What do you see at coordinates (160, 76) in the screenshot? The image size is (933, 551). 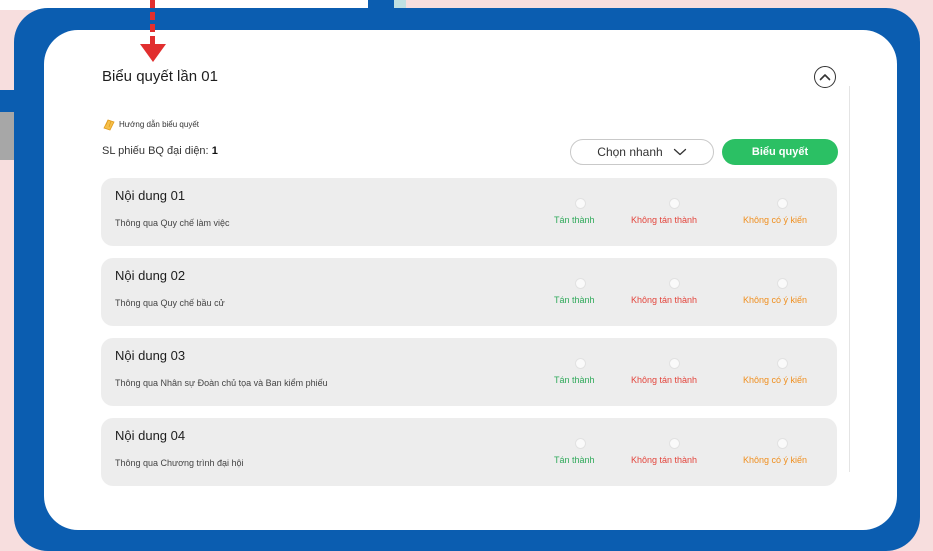 I see `page-title: Biểu quyết lần 01` at bounding box center [160, 76].